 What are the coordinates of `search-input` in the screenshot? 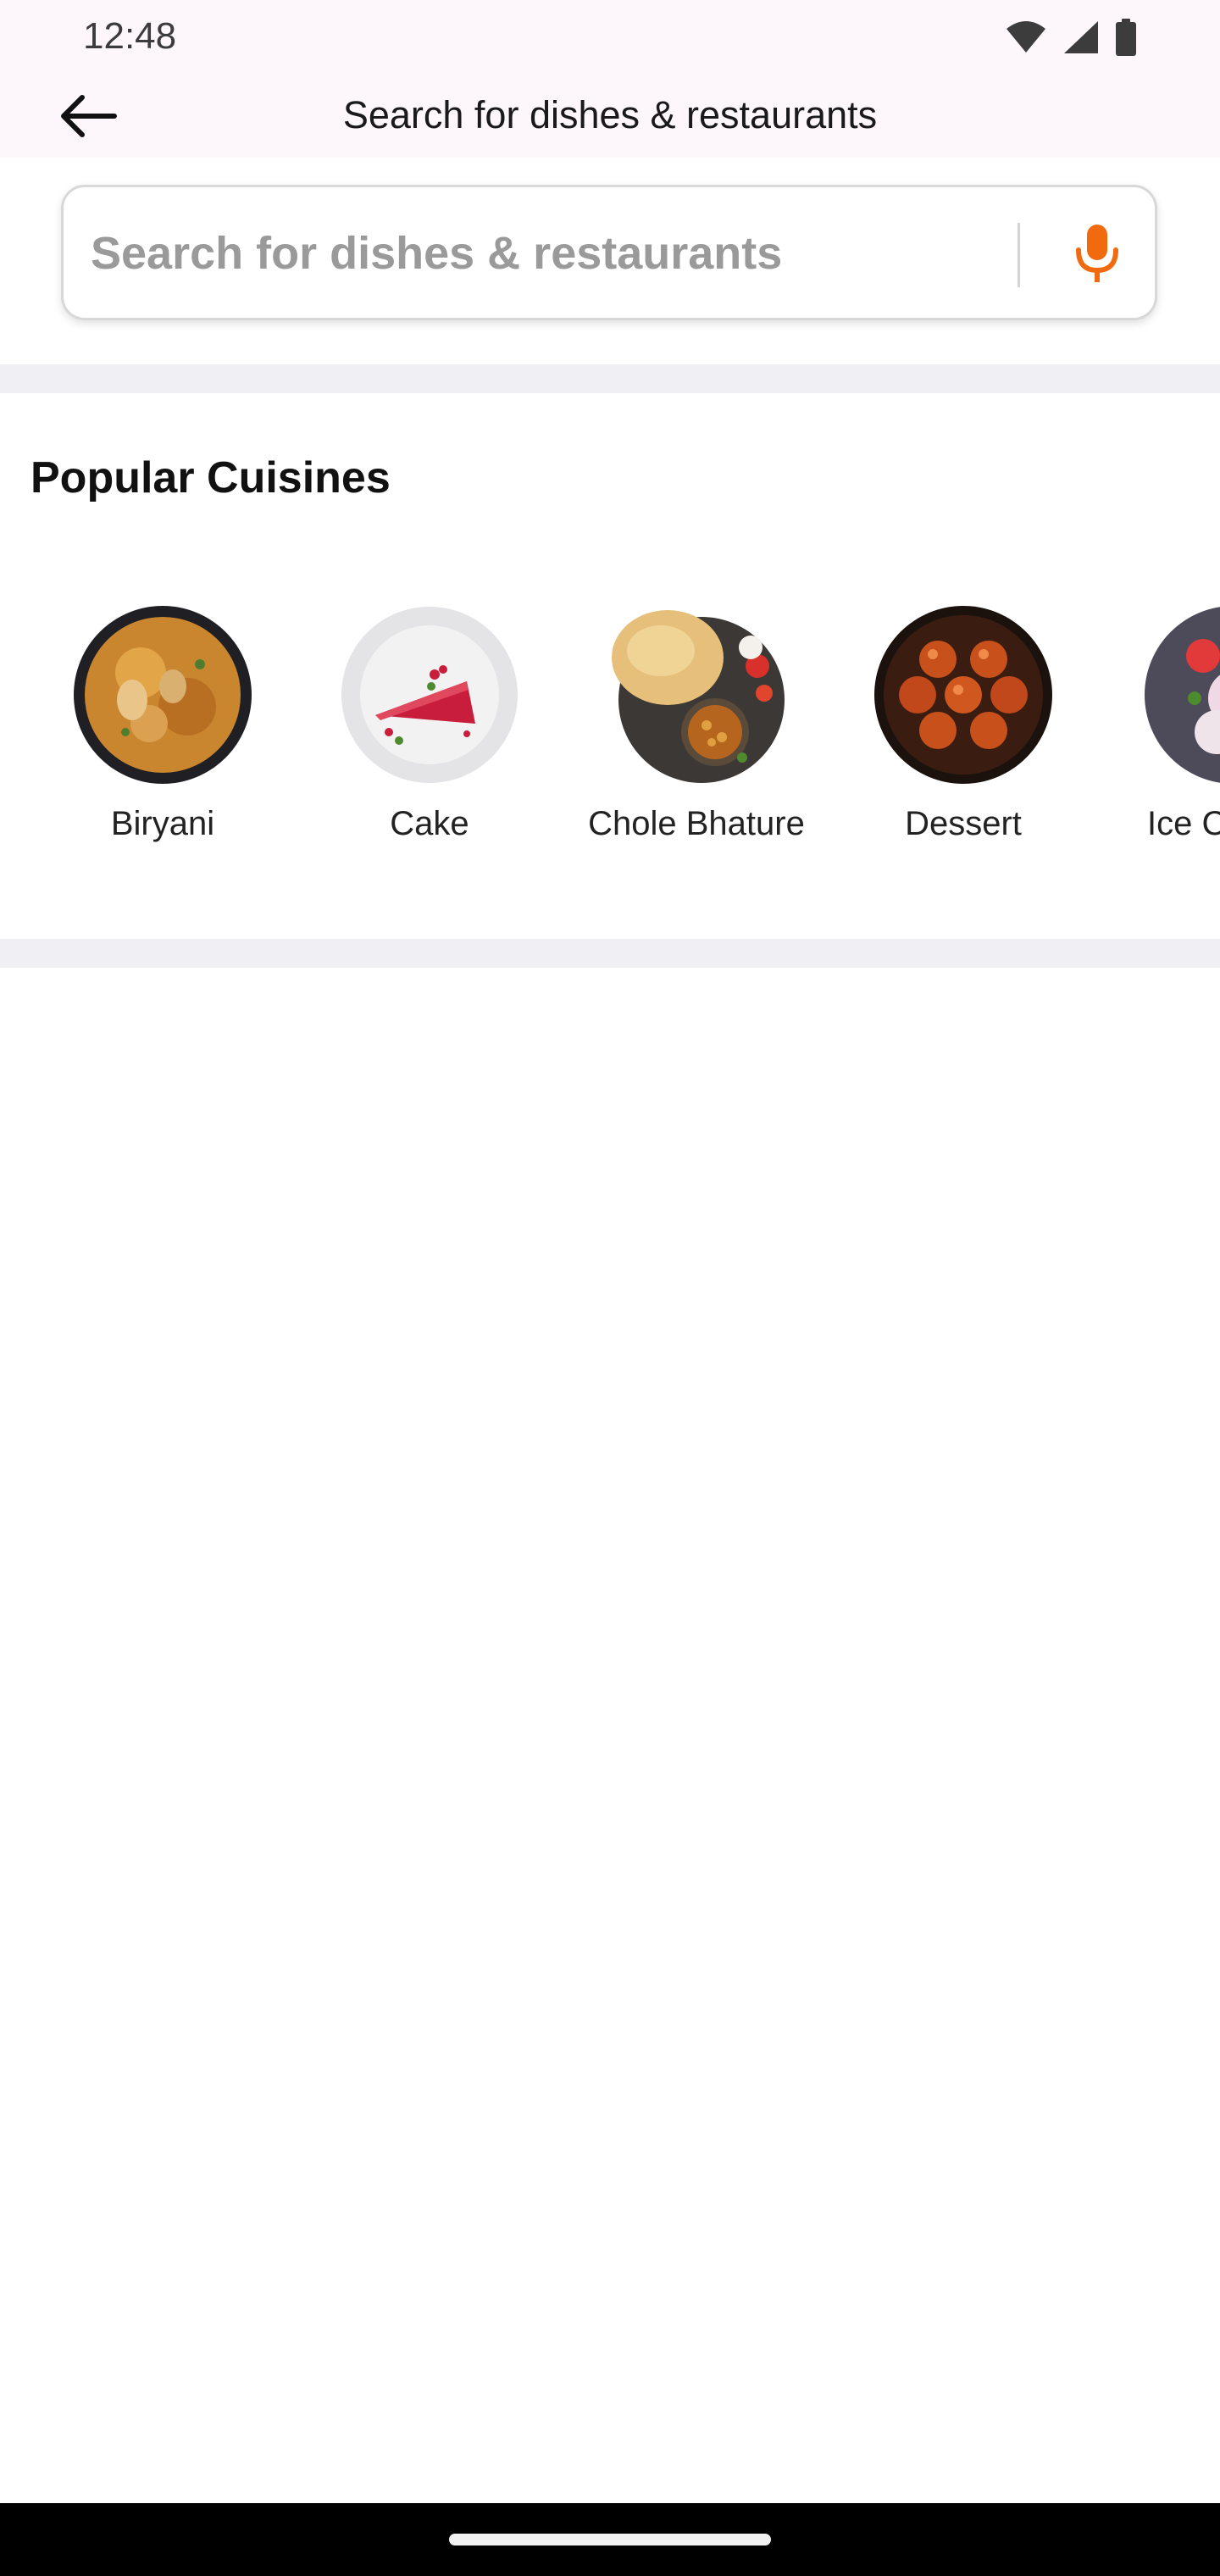 It's located at (556, 253).